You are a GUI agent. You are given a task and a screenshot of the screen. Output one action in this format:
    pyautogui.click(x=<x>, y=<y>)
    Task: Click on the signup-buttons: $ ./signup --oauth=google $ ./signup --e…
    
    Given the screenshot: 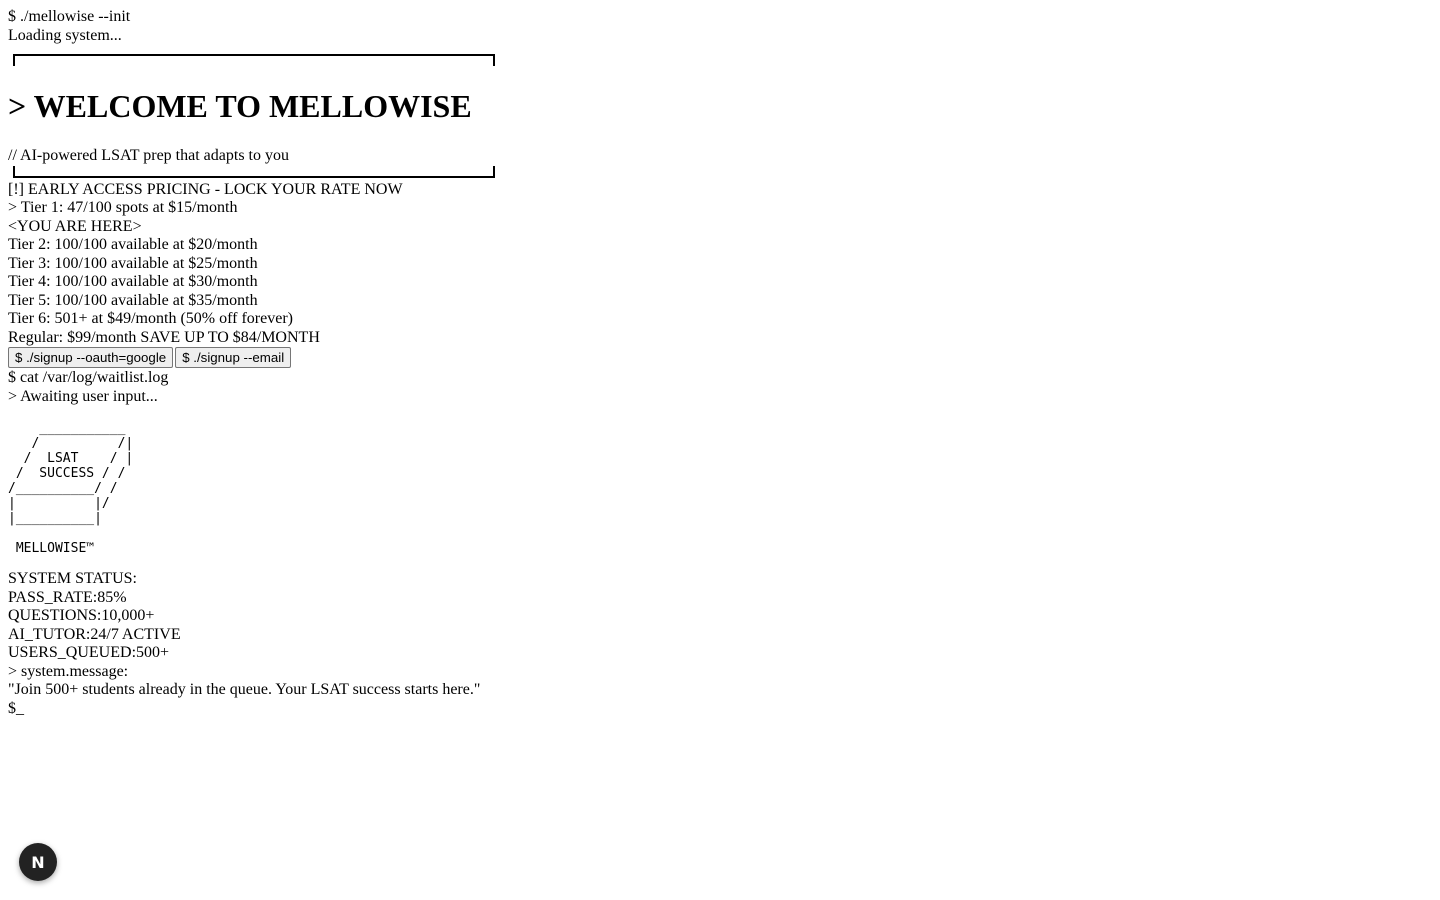 What is the action you would take?
    pyautogui.click(x=720, y=358)
    